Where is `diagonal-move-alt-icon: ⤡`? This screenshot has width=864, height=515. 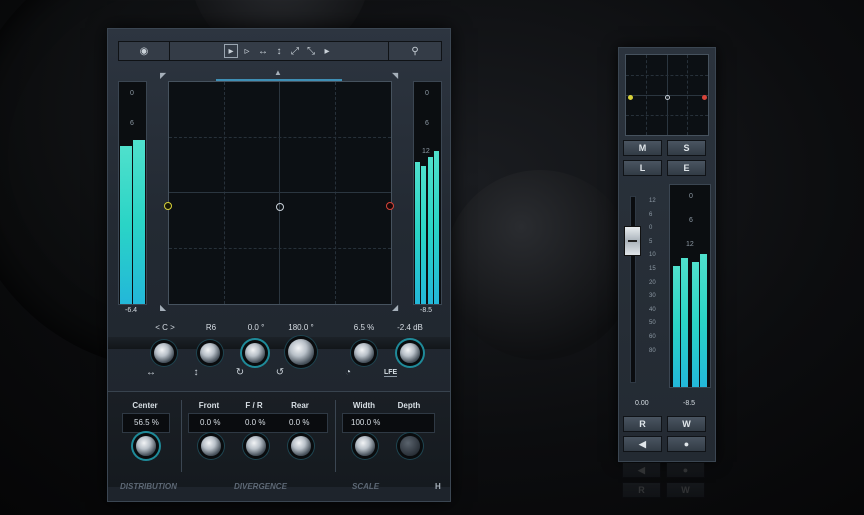
diagonal-move-alt-icon: ⤡ is located at coordinates (311, 51).